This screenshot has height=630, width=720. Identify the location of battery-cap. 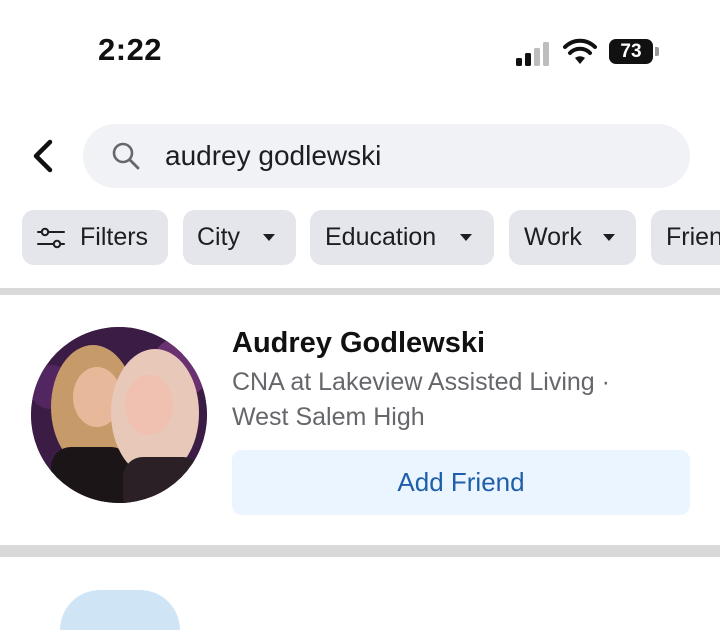
(657, 51).